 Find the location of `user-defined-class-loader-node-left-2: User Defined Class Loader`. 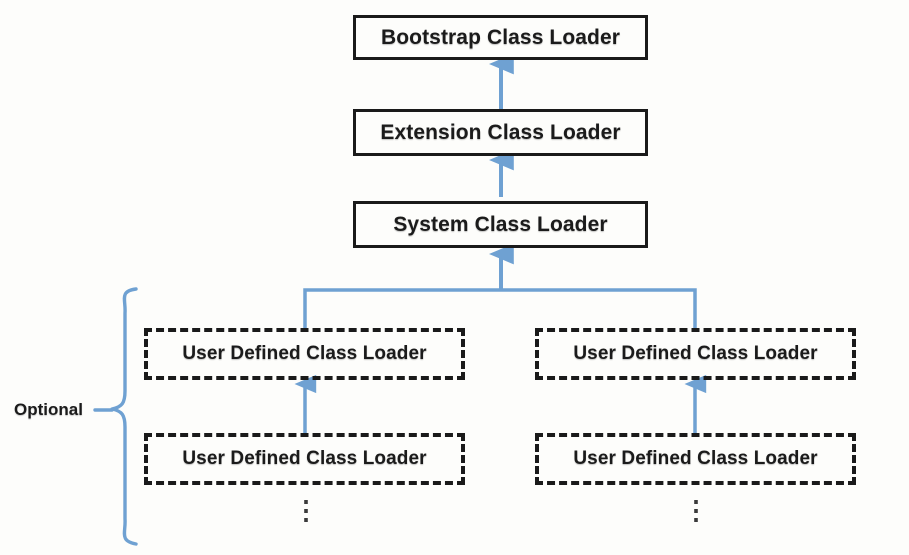

user-defined-class-loader-node-left-2: User Defined Class Loader is located at coordinates (304, 459).